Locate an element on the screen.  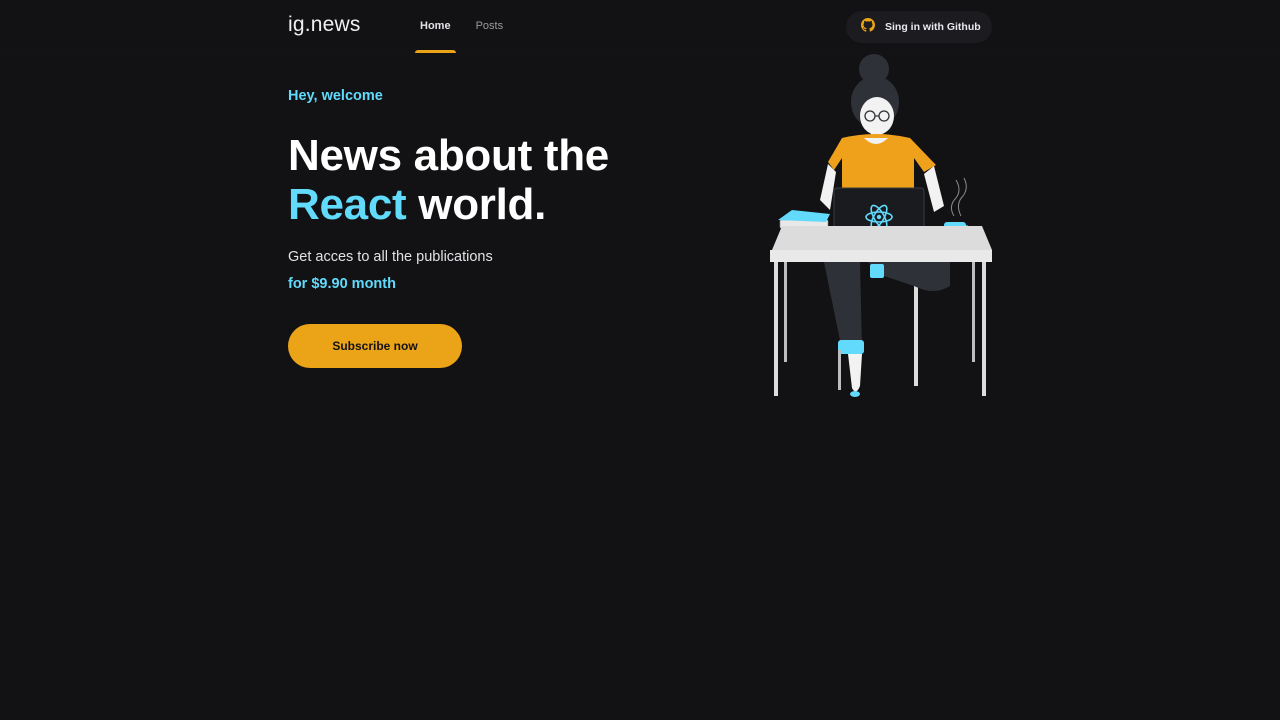
nav-link-posts: Posts is located at coordinates (490, 26).